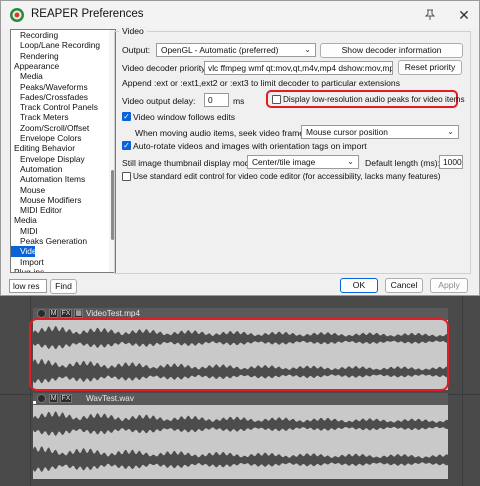 The width and height of the screenshot is (480, 486). I want to click on tree-item: Peaks/Waveforms, so click(49, 87).